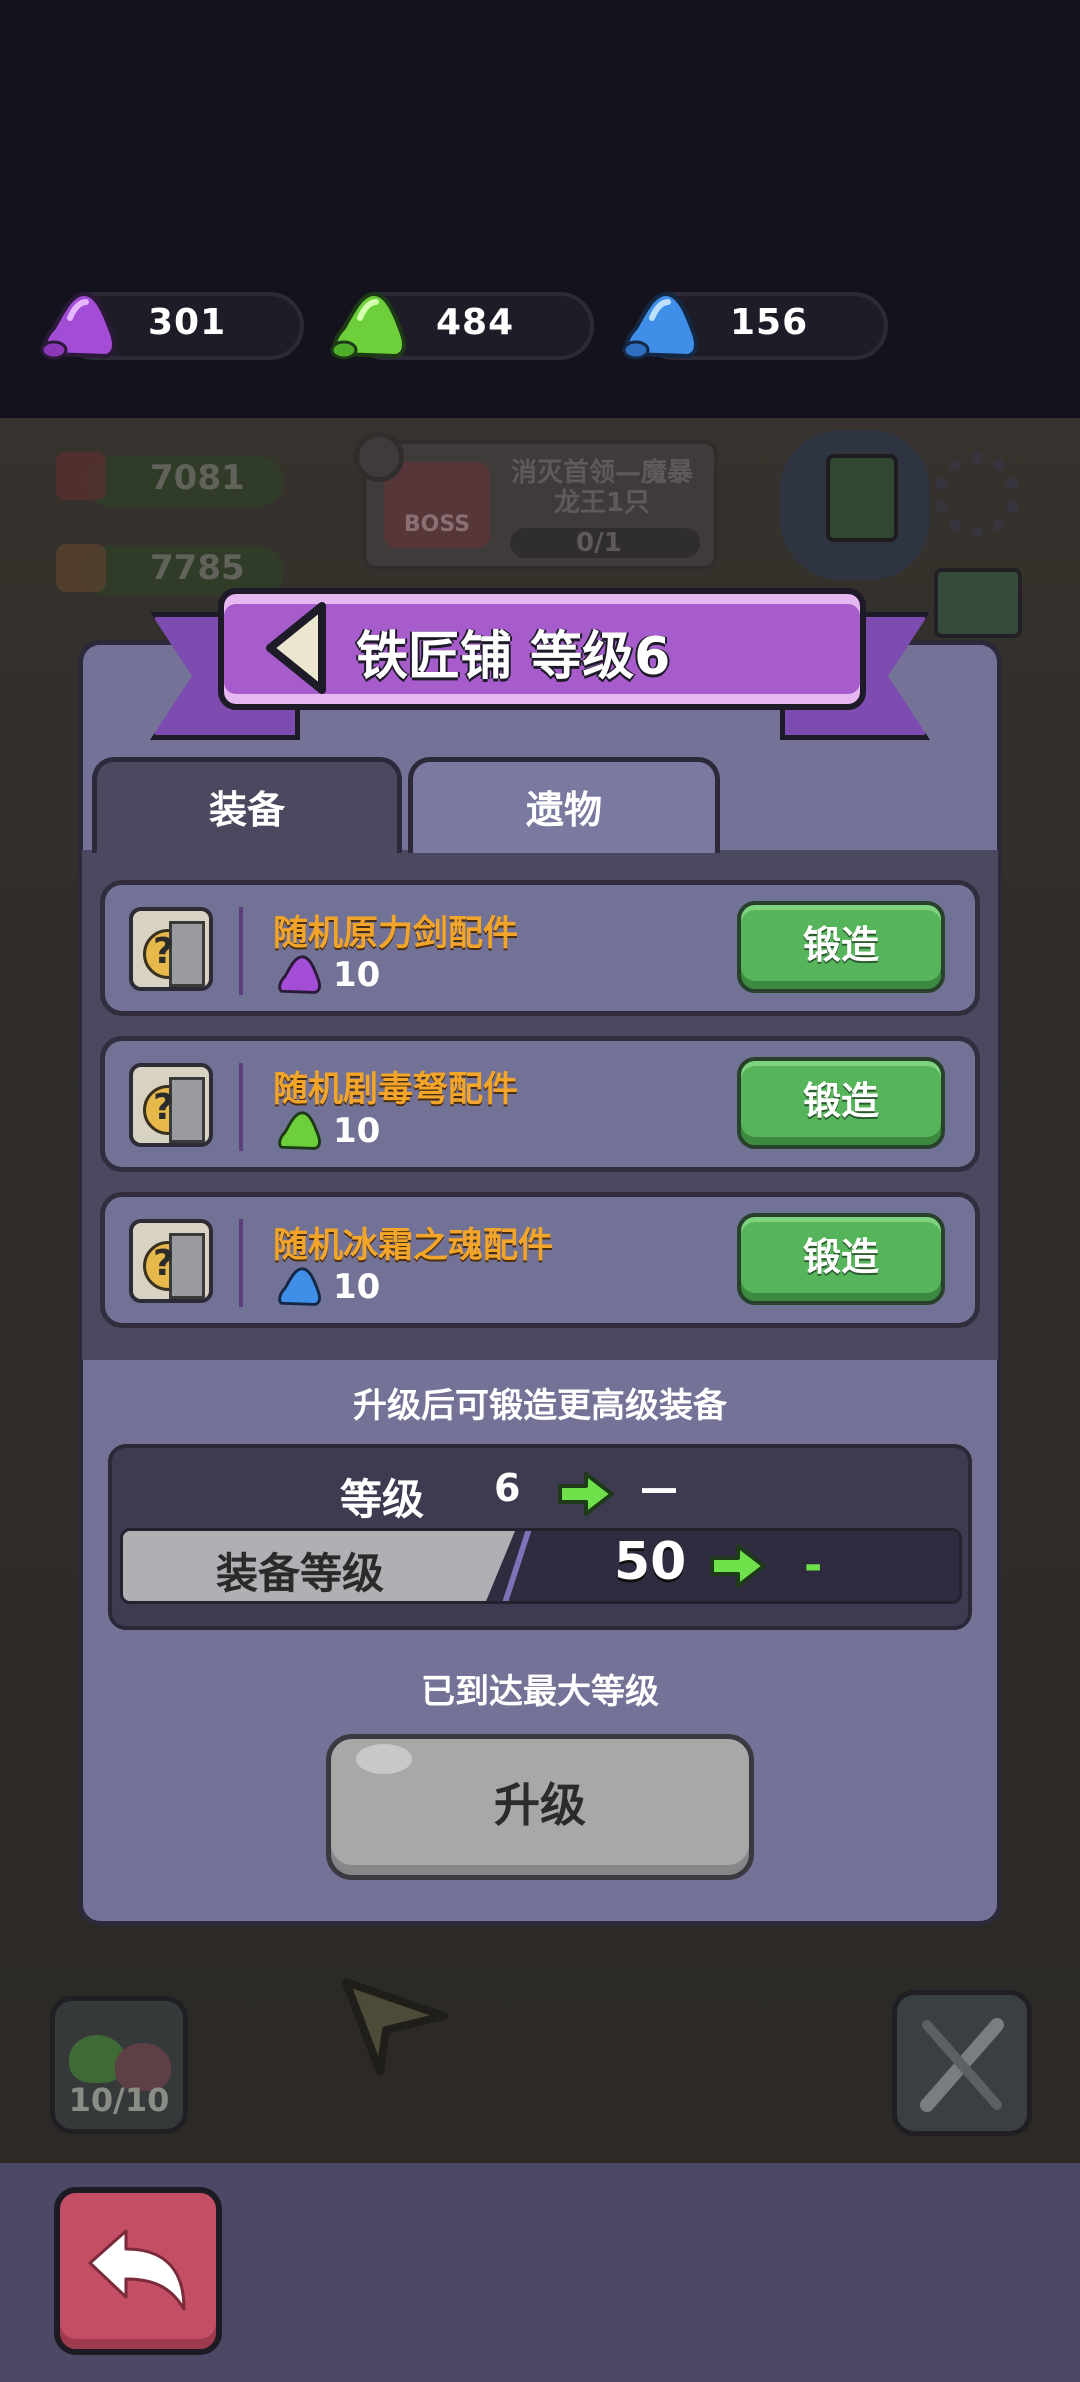 The width and height of the screenshot is (1080, 2382). I want to click on equipment-level-next: -, so click(813, 1565).